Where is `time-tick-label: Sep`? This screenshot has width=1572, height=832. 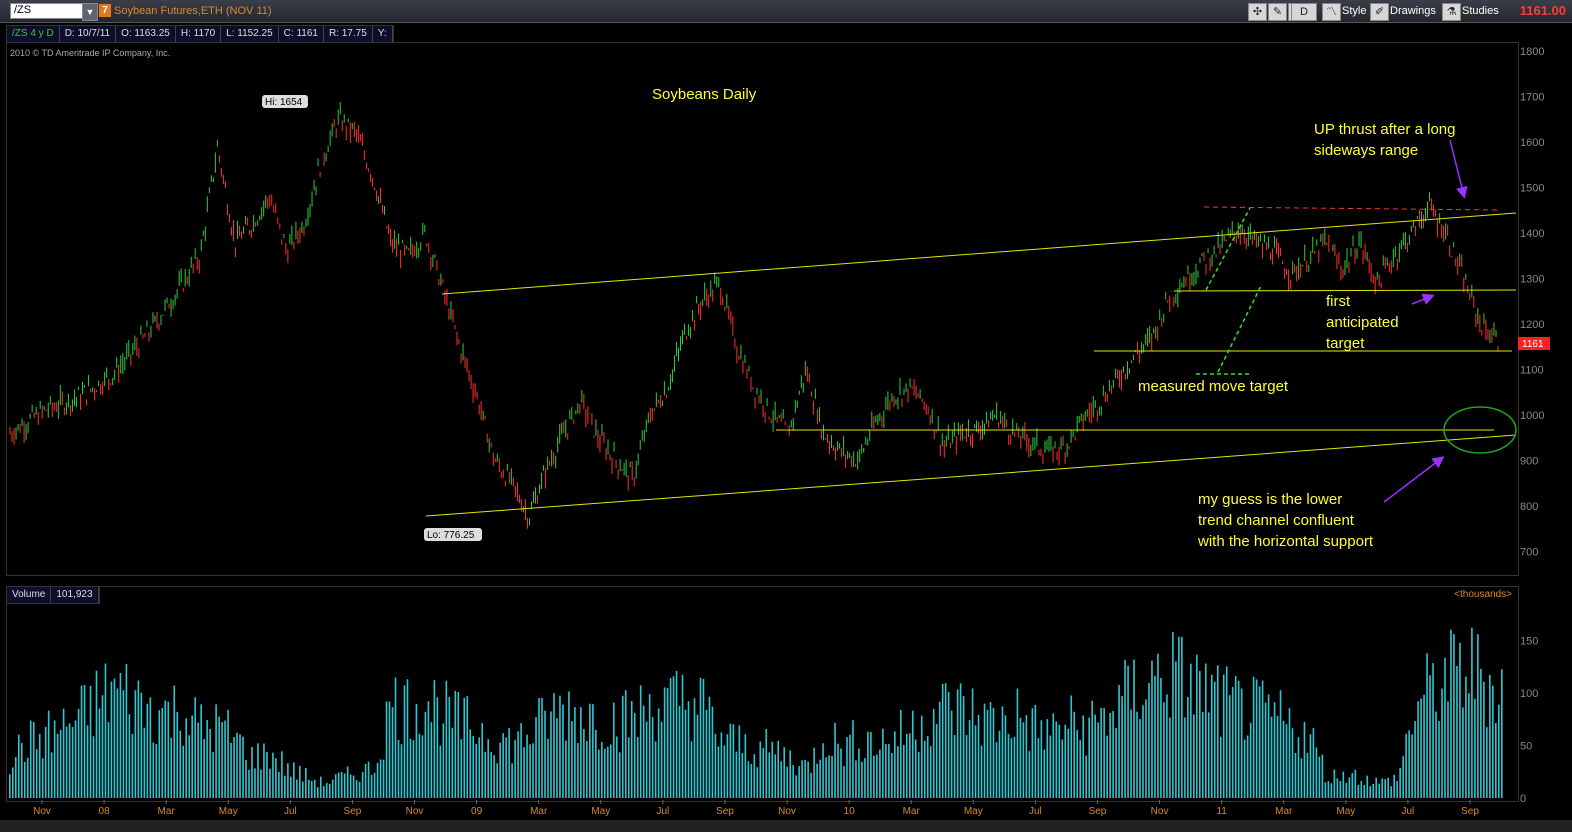 time-tick-label: Sep is located at coordinates (353, 811).